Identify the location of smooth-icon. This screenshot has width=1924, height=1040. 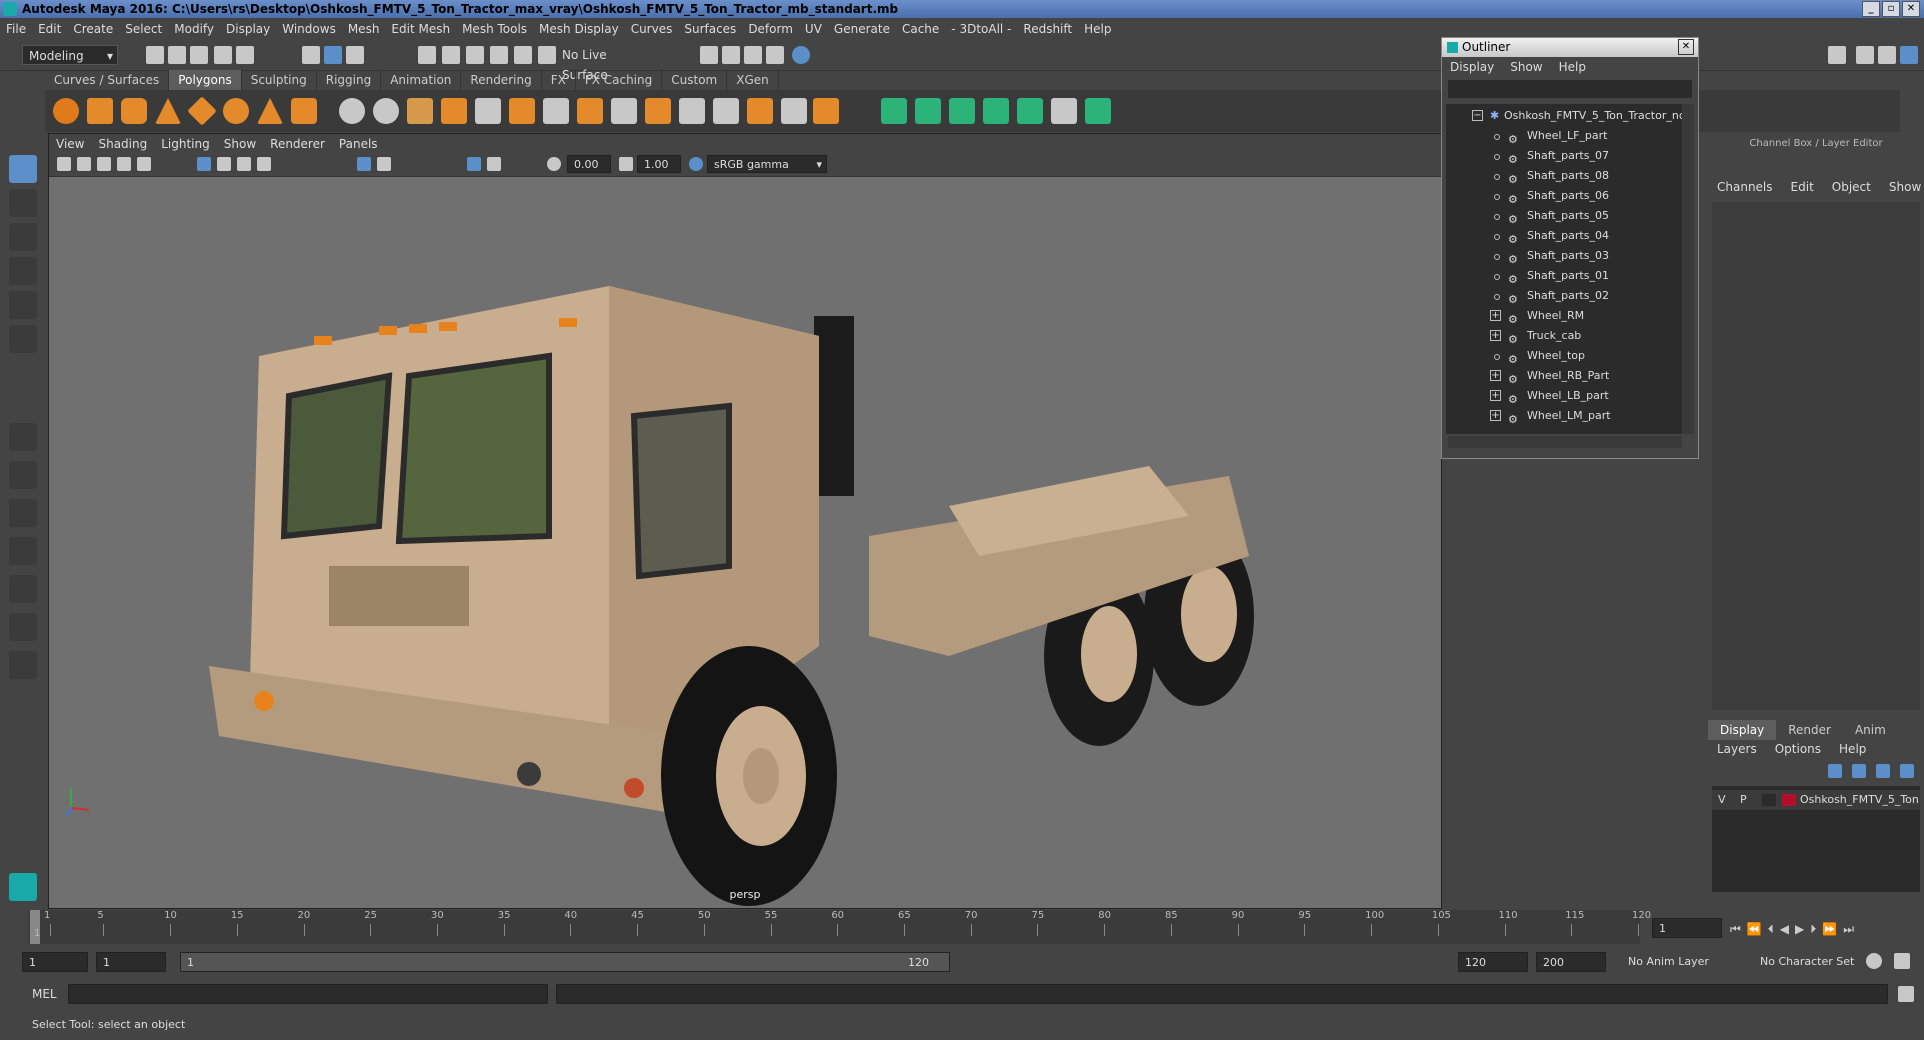
(454, 111).